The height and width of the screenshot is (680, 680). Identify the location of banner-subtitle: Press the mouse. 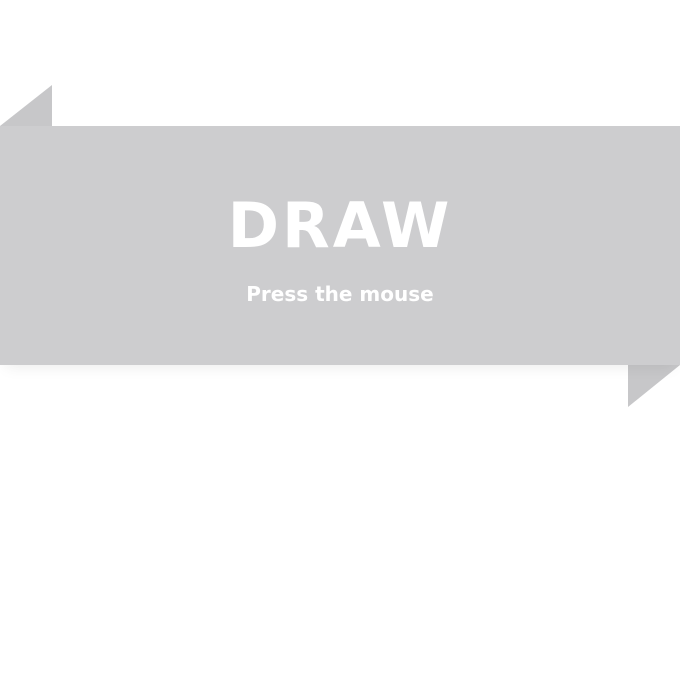
(340, 294).